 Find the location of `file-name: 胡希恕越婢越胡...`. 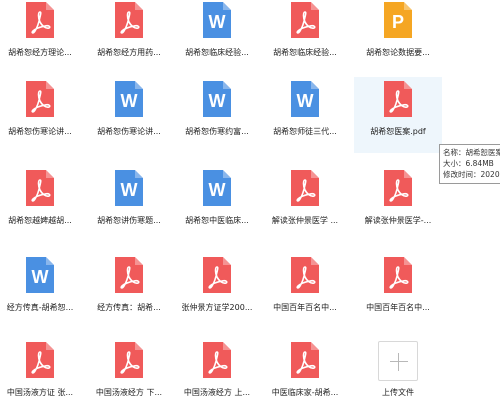

file-name: 胡希恕越婢越胡... is located at coordinates (40, 220).